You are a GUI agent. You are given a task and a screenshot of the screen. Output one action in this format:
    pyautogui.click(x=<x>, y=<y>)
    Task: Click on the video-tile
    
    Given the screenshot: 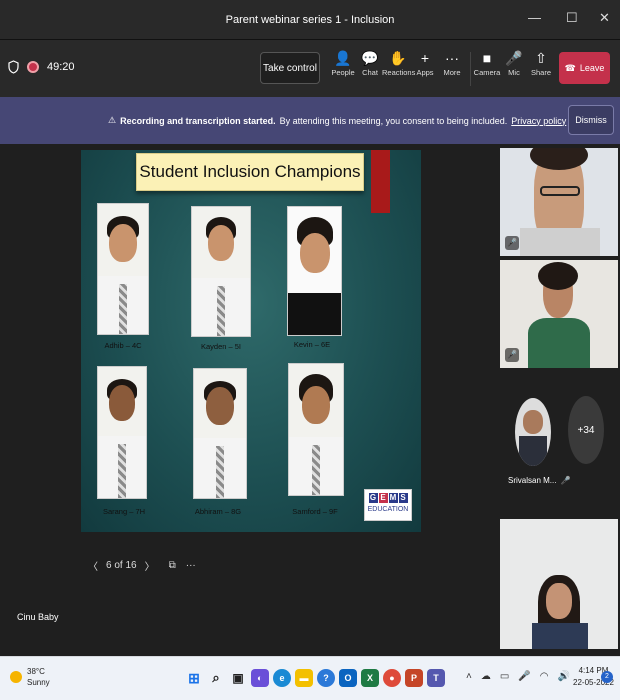 What is the action you would take?
    pyautogui.click(x=559, y=584)
    